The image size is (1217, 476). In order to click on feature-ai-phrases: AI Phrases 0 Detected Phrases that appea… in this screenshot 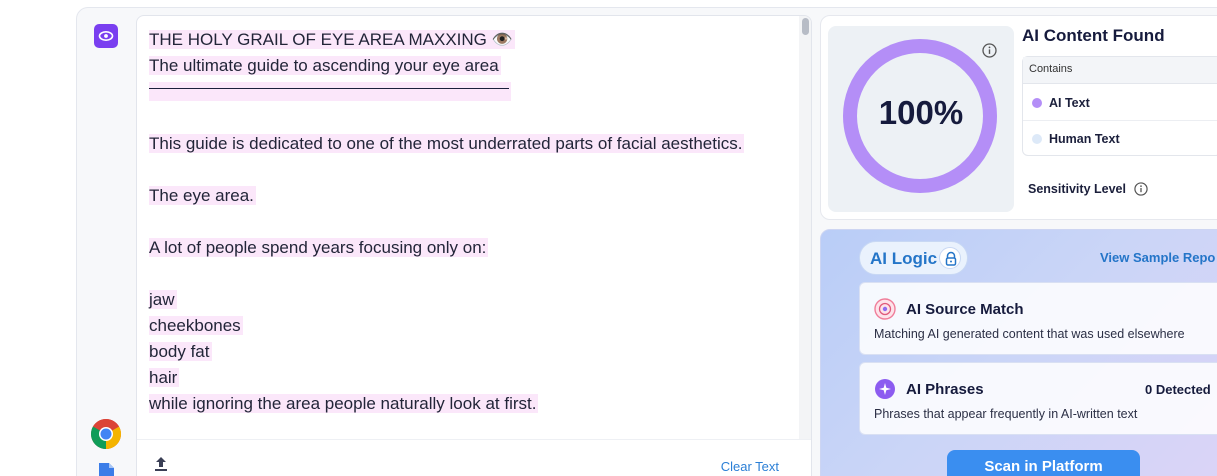, I will do `click(1038, 398)`.